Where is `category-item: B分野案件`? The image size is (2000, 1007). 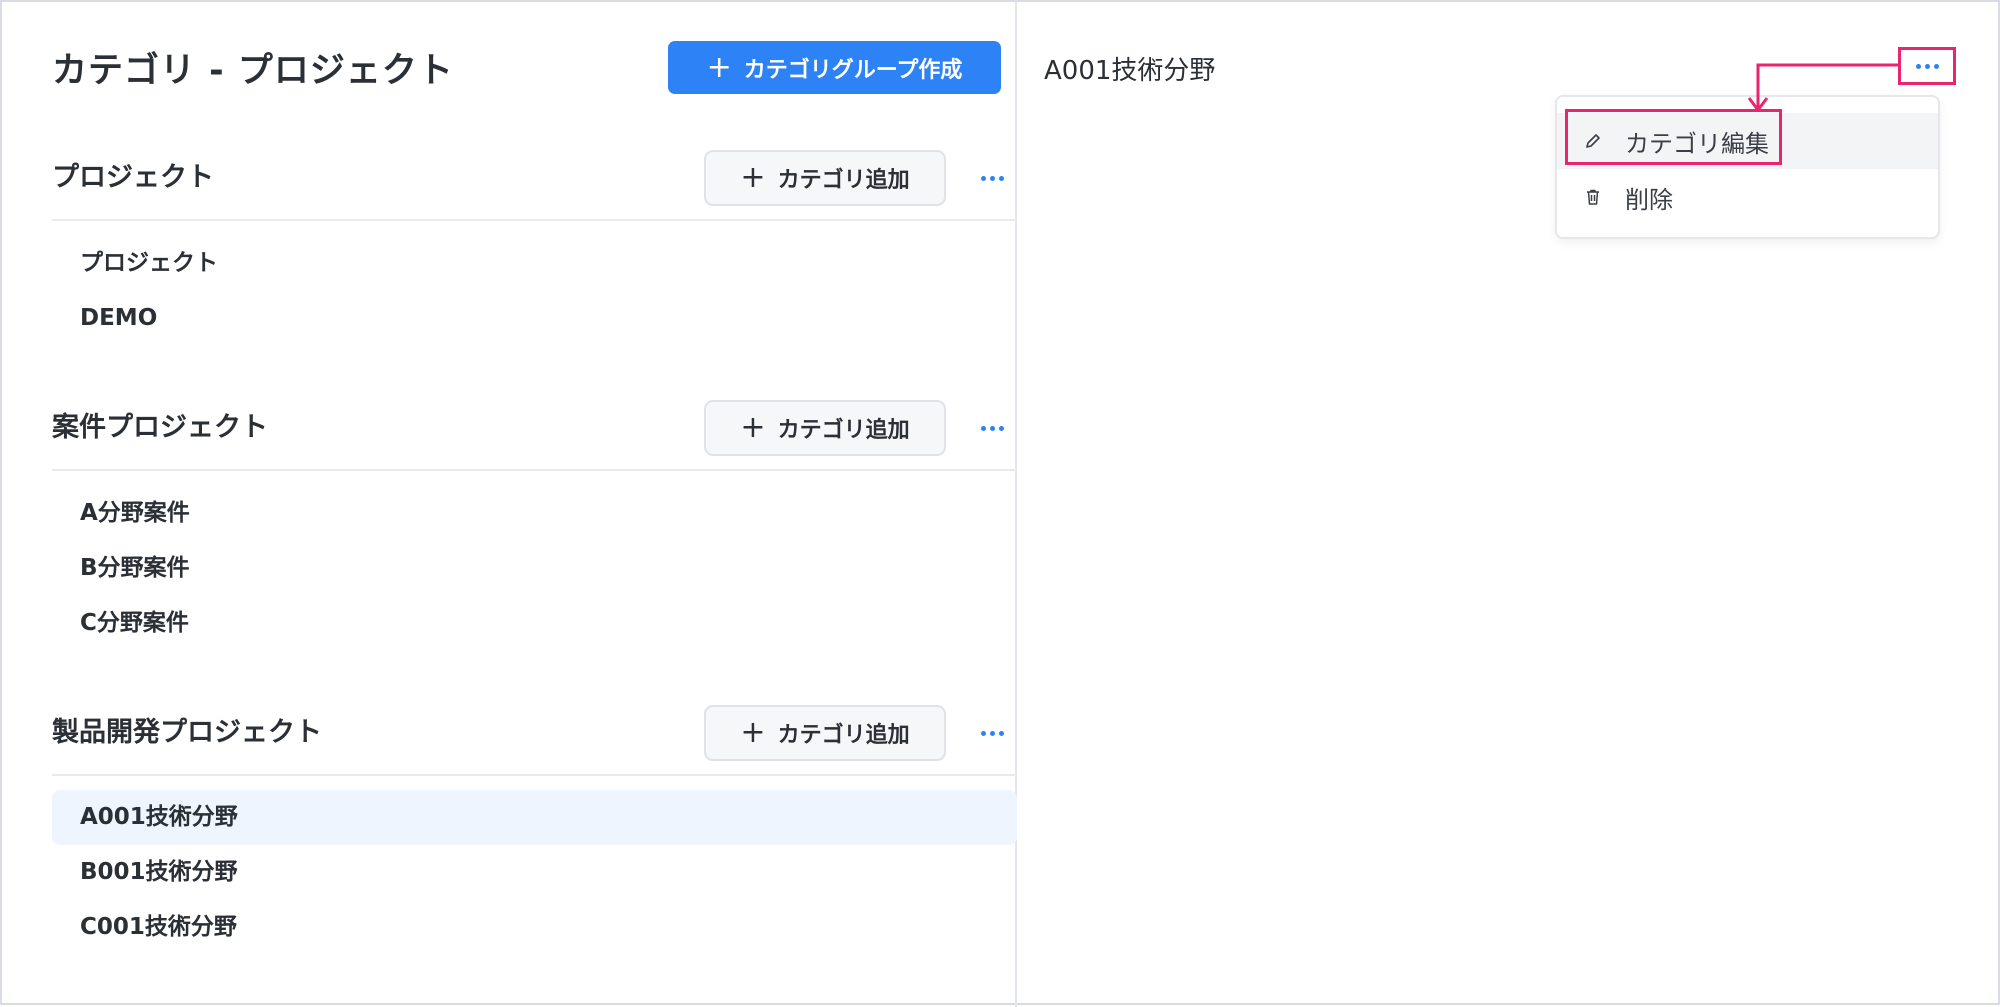
category-item: B分野案件 is located at coordinates (534, 568).